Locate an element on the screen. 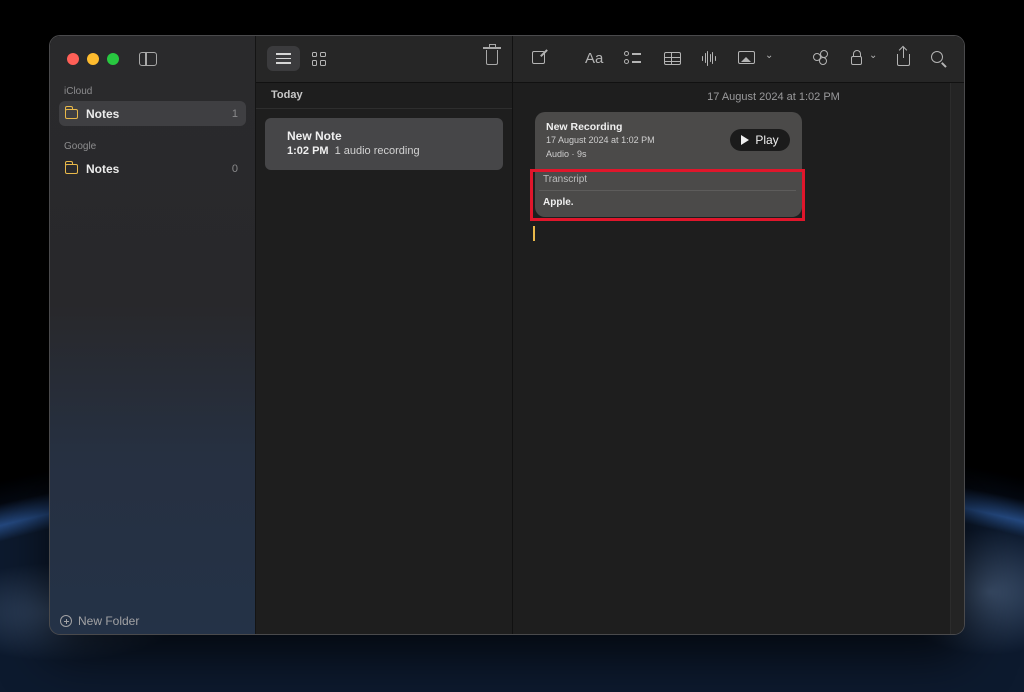 The height and width of the screenshot is (692, 1024). checklist-icon is located at coordinates (632, 58).